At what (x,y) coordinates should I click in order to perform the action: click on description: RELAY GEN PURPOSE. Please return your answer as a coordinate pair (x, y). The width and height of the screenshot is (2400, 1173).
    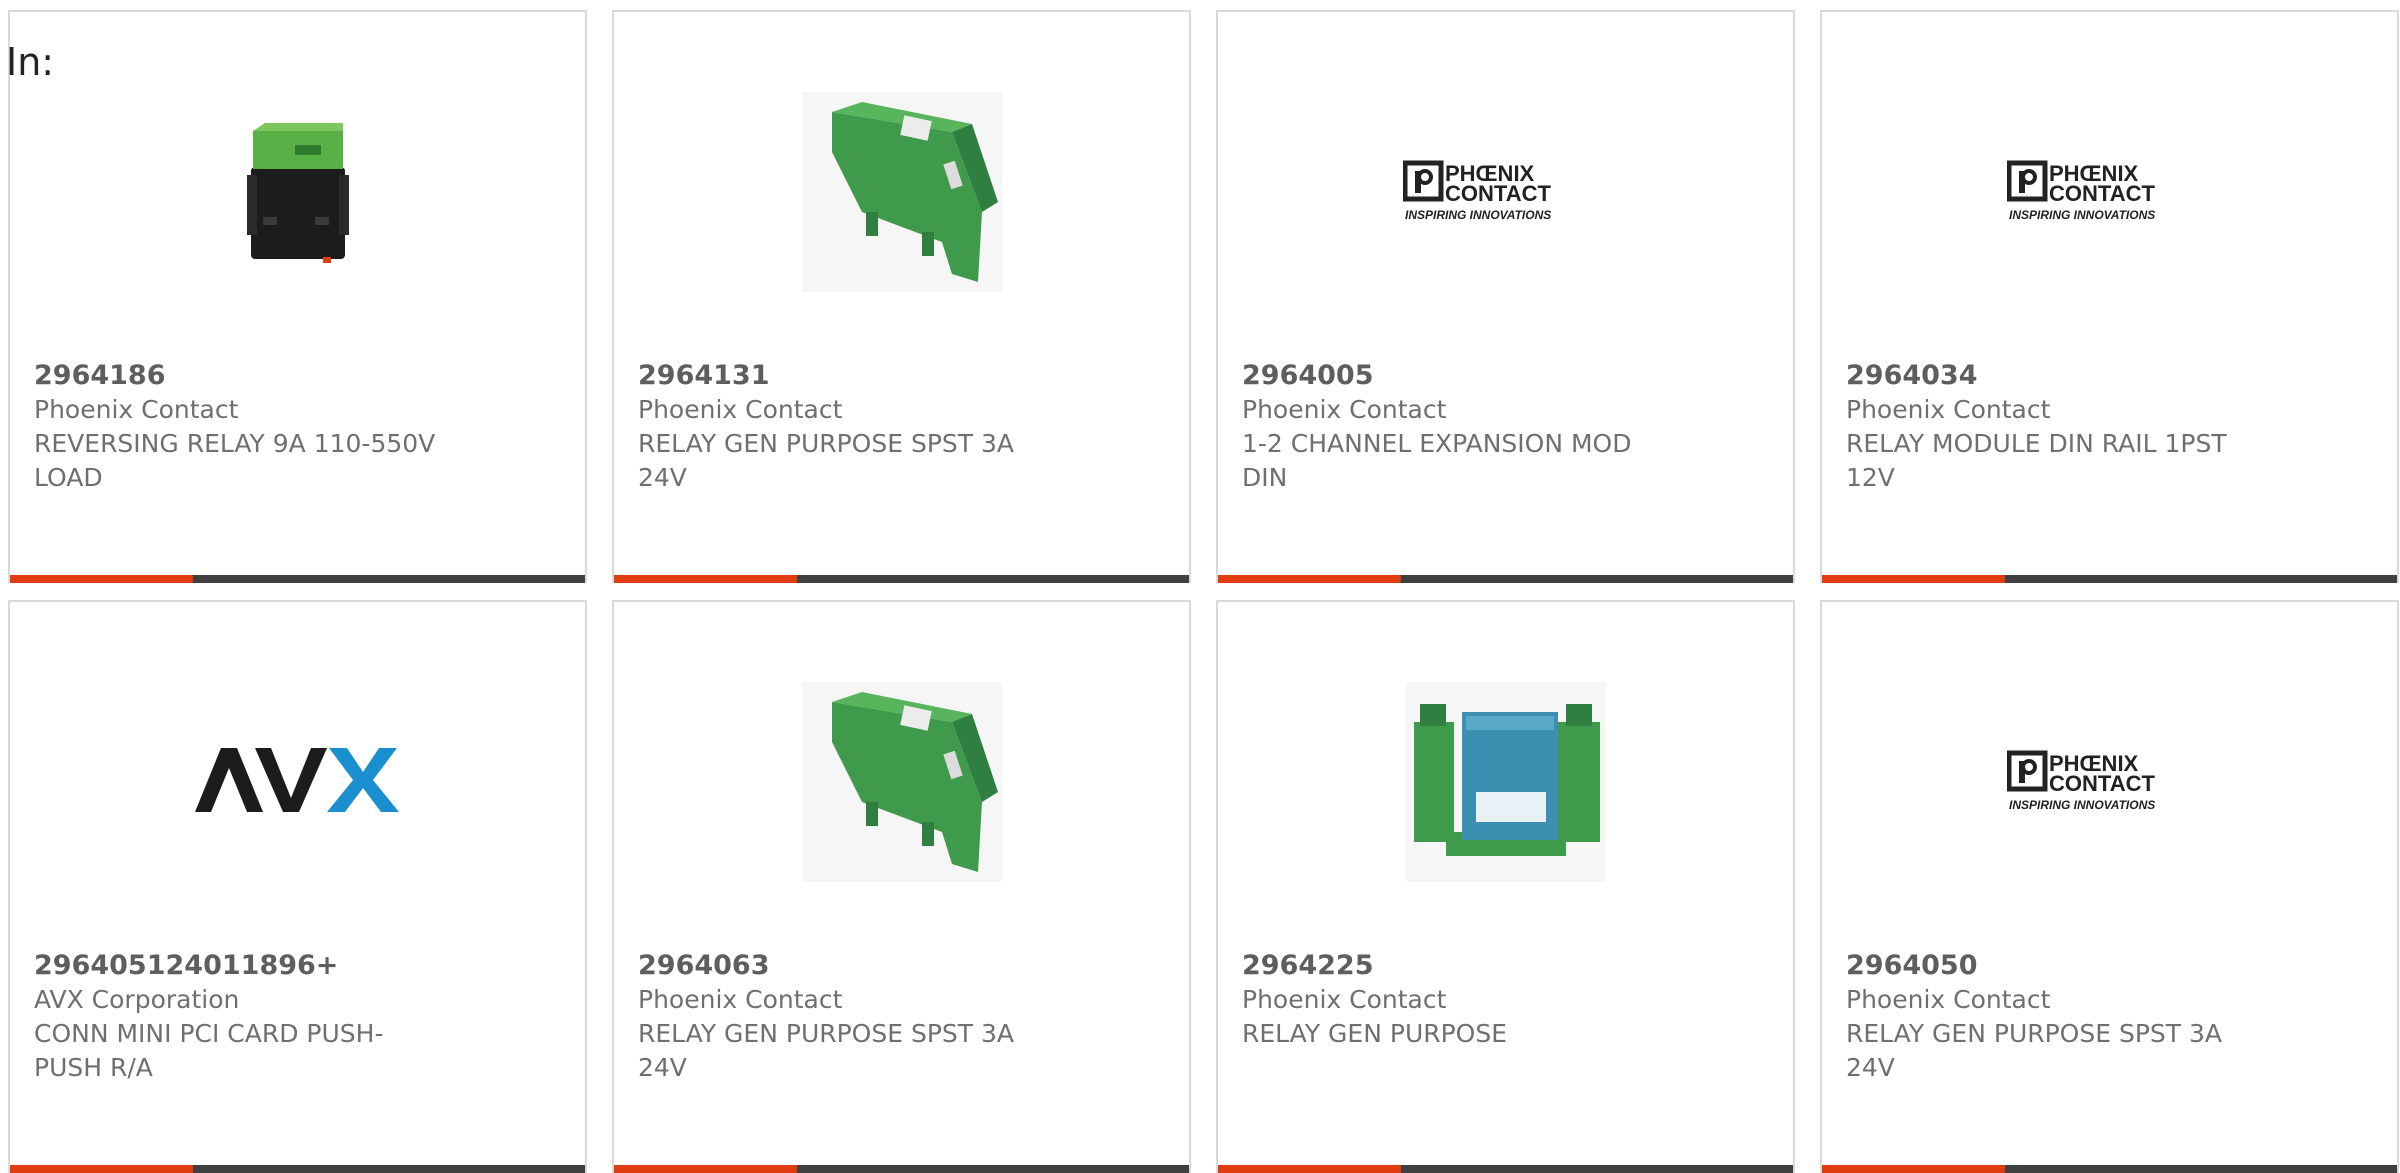
    Looking at the image, I should click on (1375, 1033).